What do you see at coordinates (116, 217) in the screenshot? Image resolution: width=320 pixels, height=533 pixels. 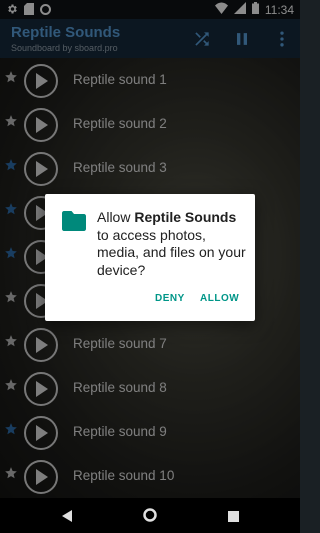 I see `dialog-message-prefix: Allow` at bounding box center [116, 217].